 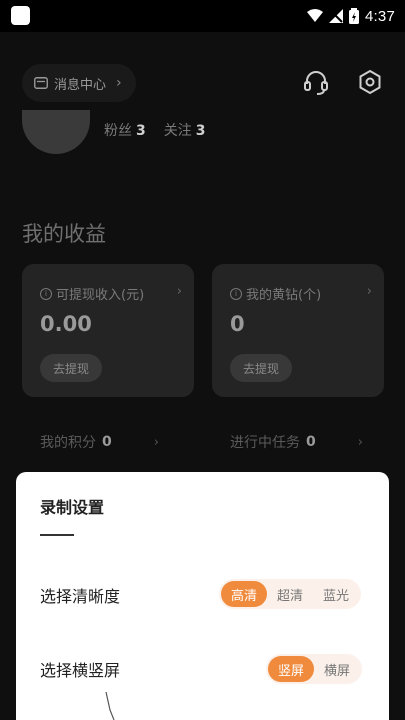 What do you see at coordinates (315, 15) in the screenshot?
I see `wifi-icon` at bounding box center [315, 15].